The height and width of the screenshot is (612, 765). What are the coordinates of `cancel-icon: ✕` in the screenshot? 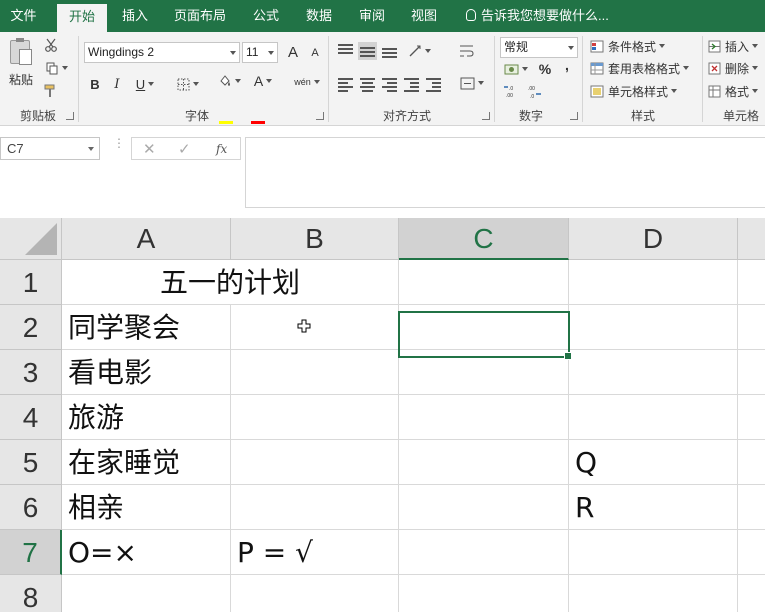 It's located at (149, 149).